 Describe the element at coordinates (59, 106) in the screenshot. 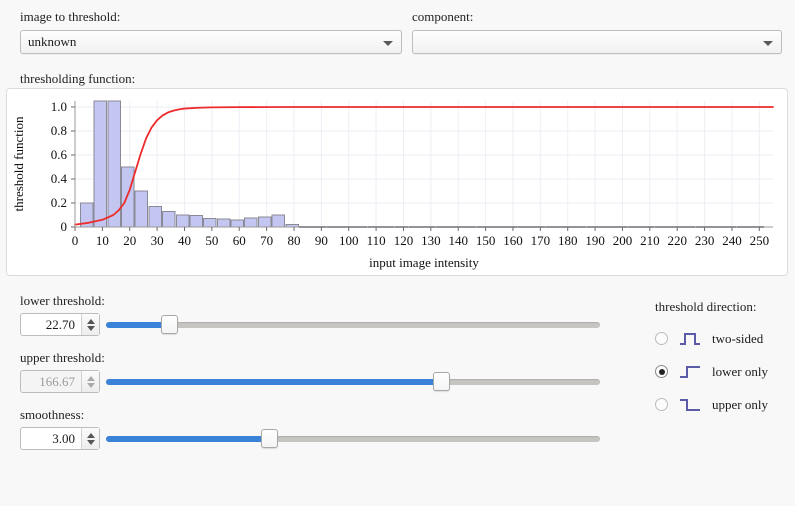

I see `y-tick-label: 1.0` at that location.